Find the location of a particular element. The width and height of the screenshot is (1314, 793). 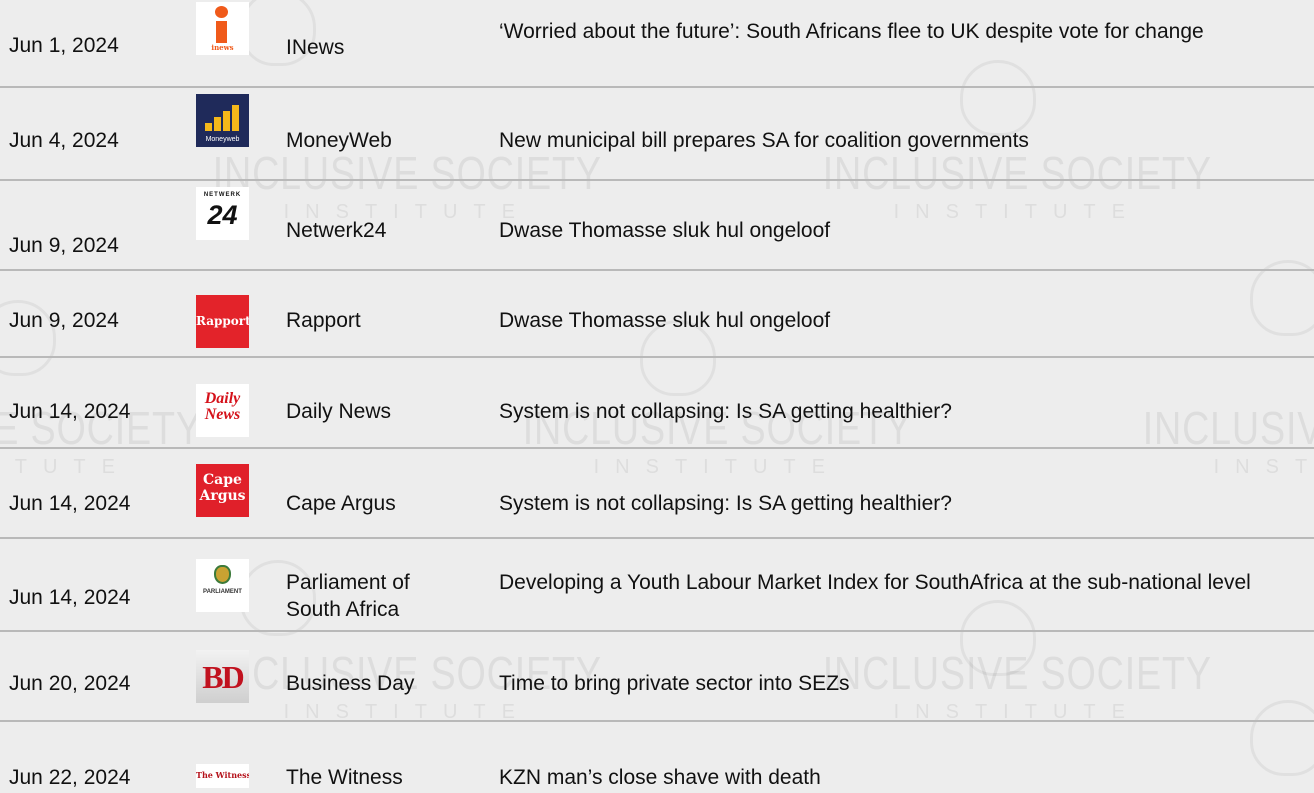

parliament-logo-icon: PARLIAMENT is located at coordinates (222, 585).